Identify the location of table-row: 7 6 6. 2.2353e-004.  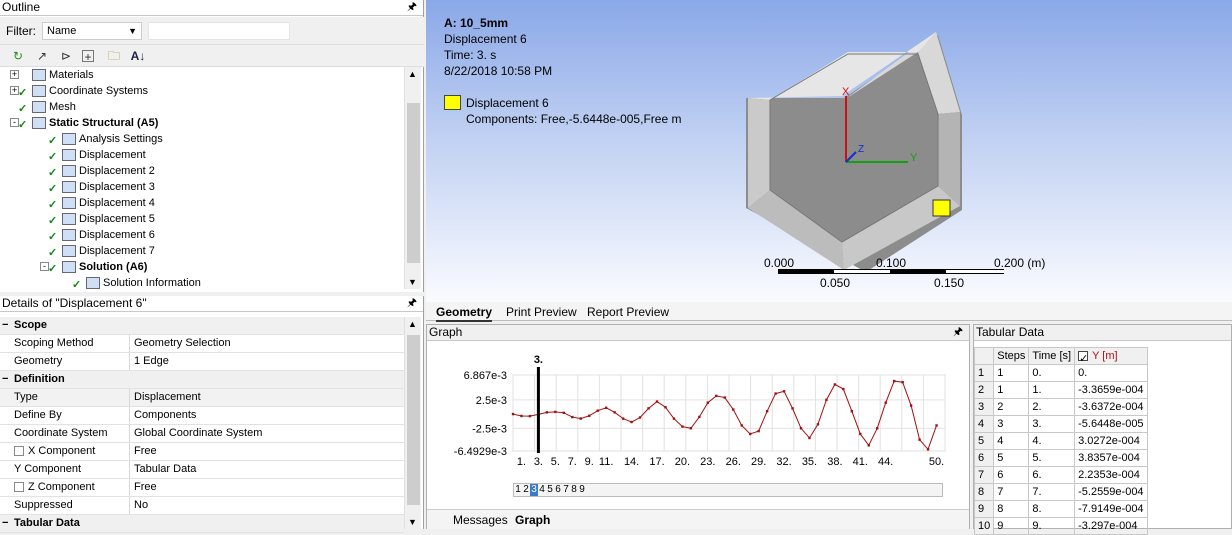
(1060, 475).